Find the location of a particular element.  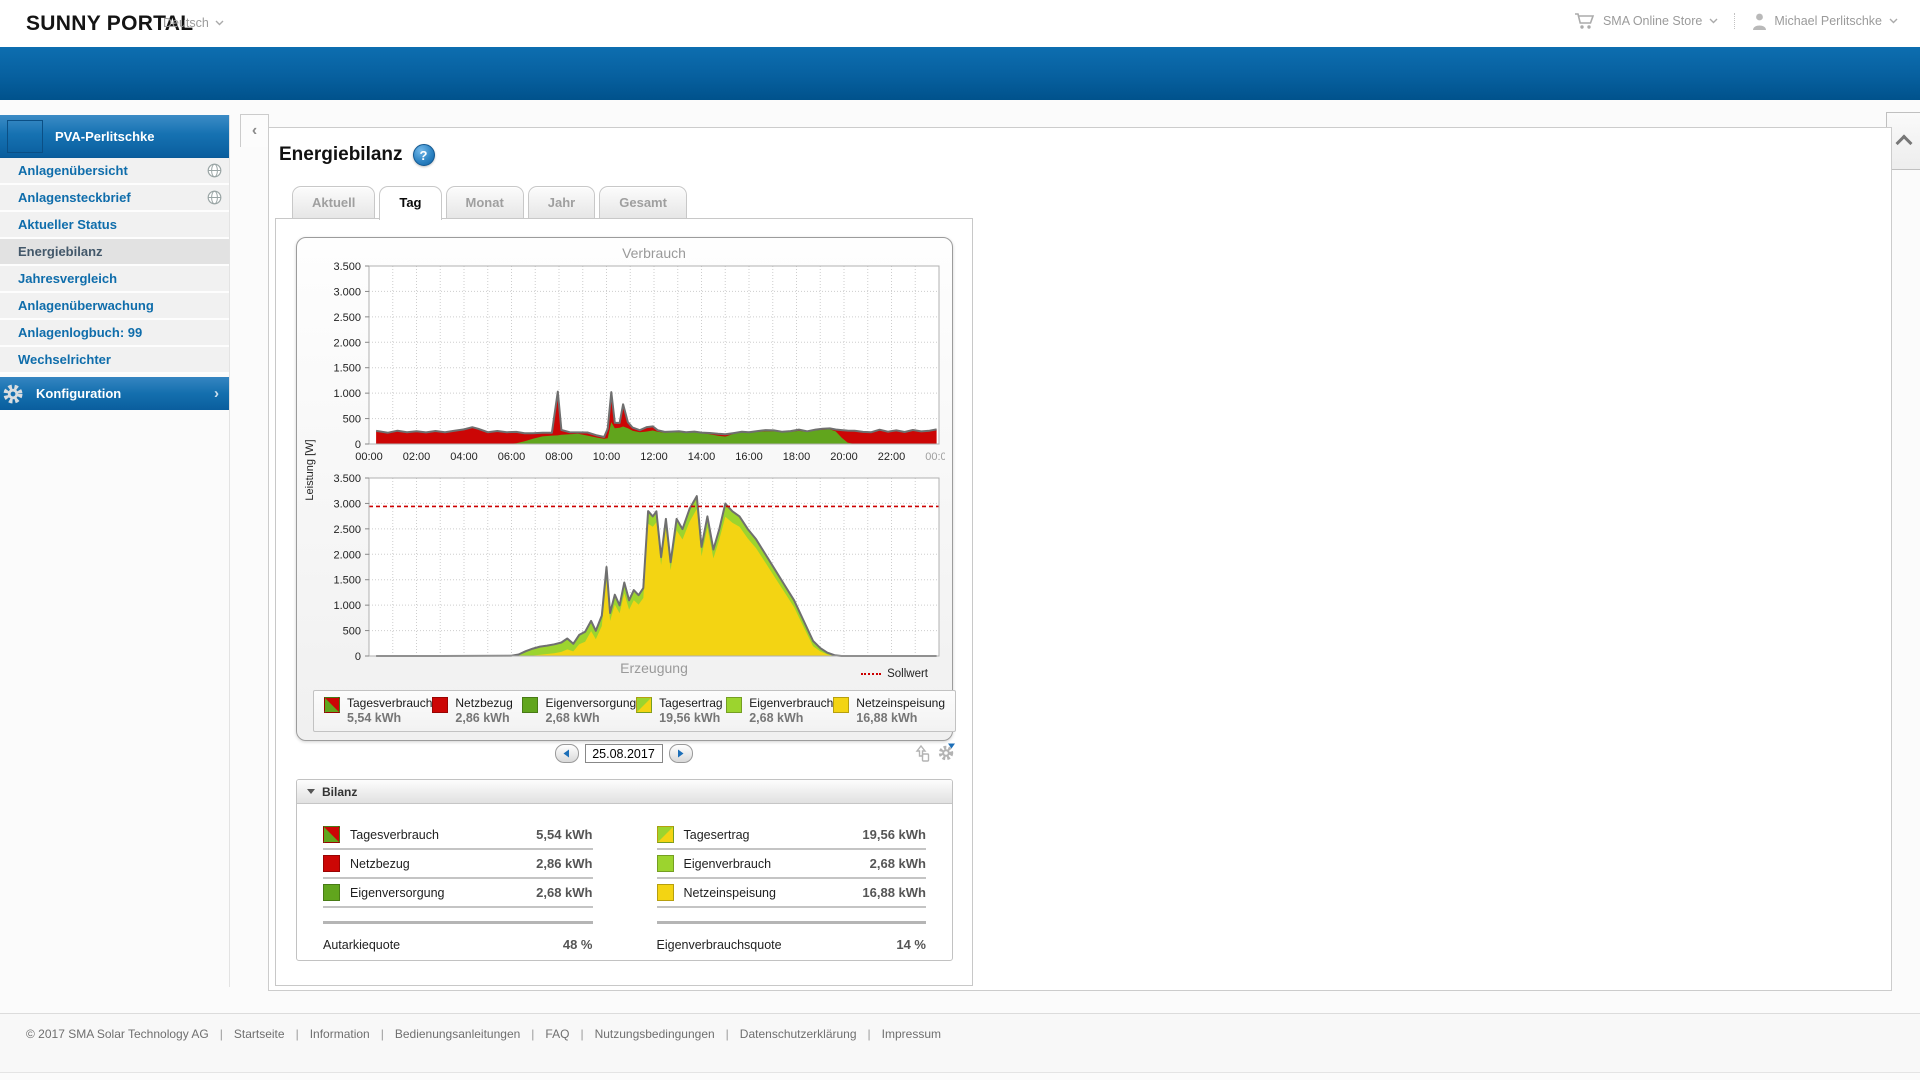

svg-text: 18:00 is located at coordinates (797, 457).